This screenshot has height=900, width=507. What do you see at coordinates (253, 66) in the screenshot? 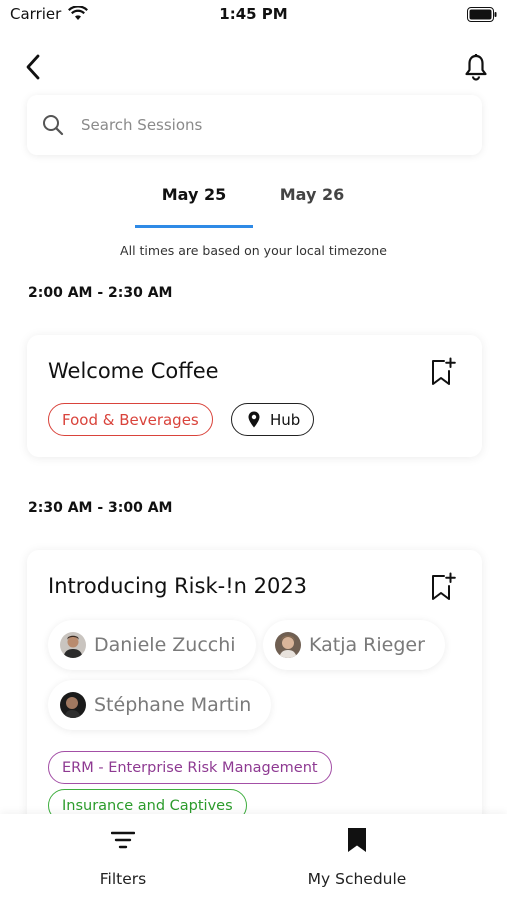
I see `top-nav` at bounding box center [253, 66].